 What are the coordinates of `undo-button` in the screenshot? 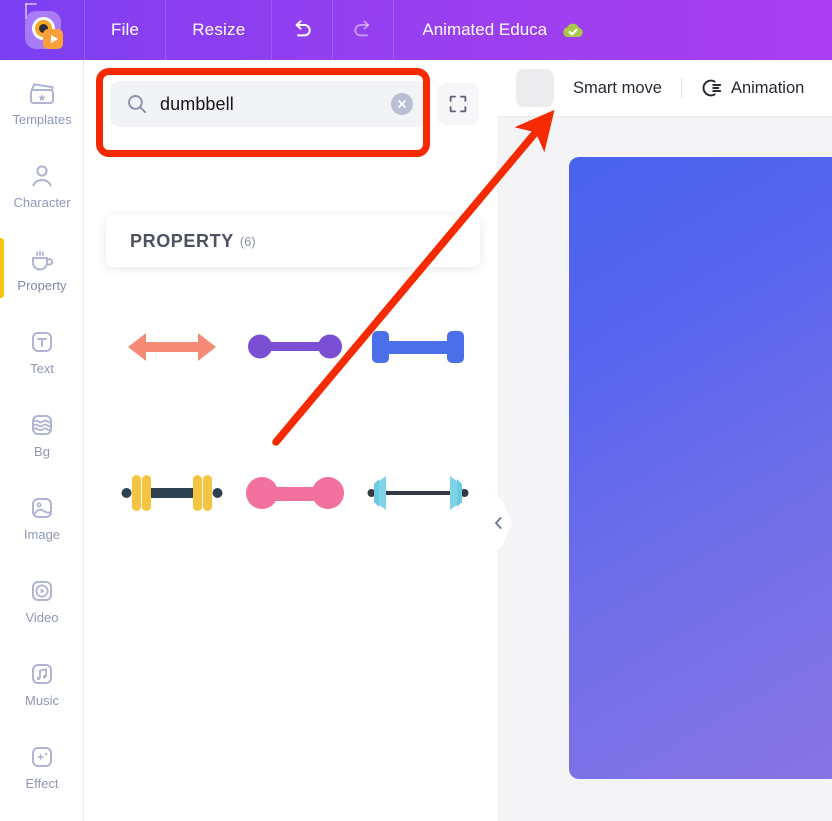 It's located at (302, 30).